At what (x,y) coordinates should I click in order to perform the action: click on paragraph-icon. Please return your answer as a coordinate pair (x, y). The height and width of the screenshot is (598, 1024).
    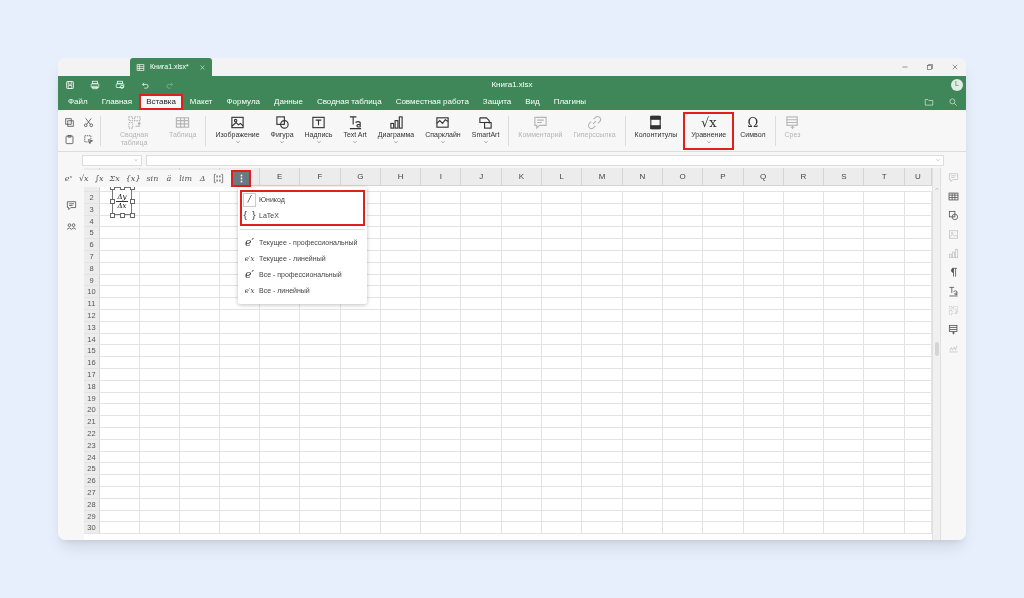
    Looking at the image, I should click on (953, 272).